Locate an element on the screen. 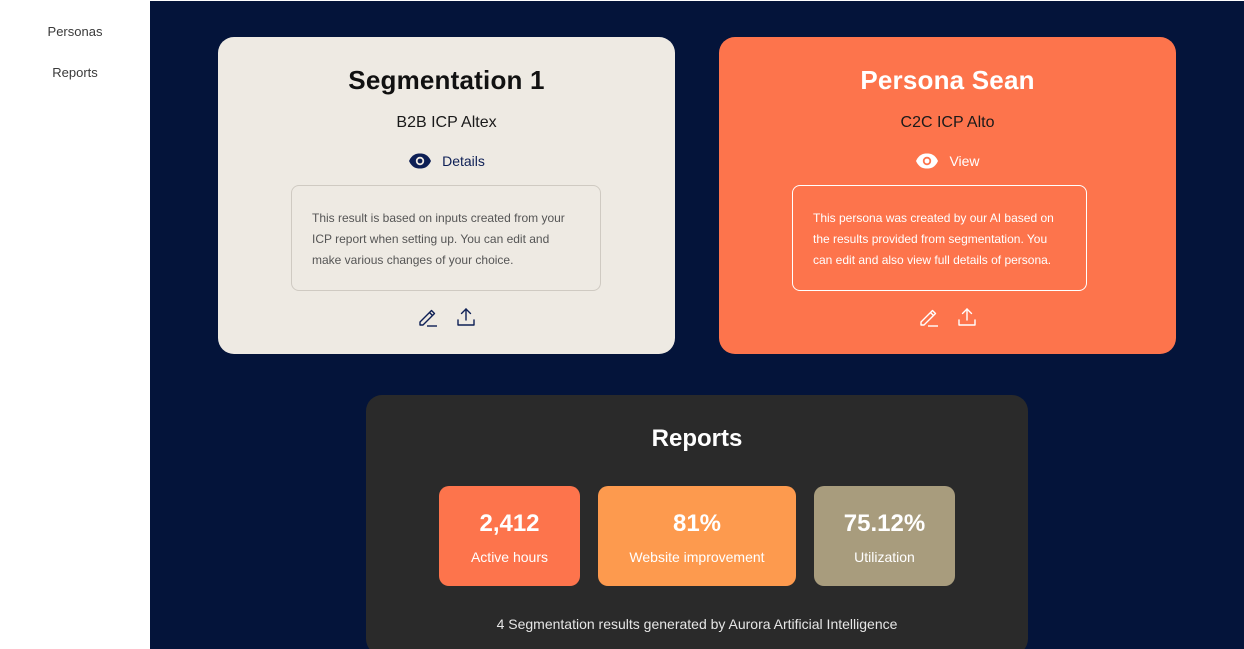 The image size is (1244, 649). stat-label: Website improvement is located at coordinates (697, 557).